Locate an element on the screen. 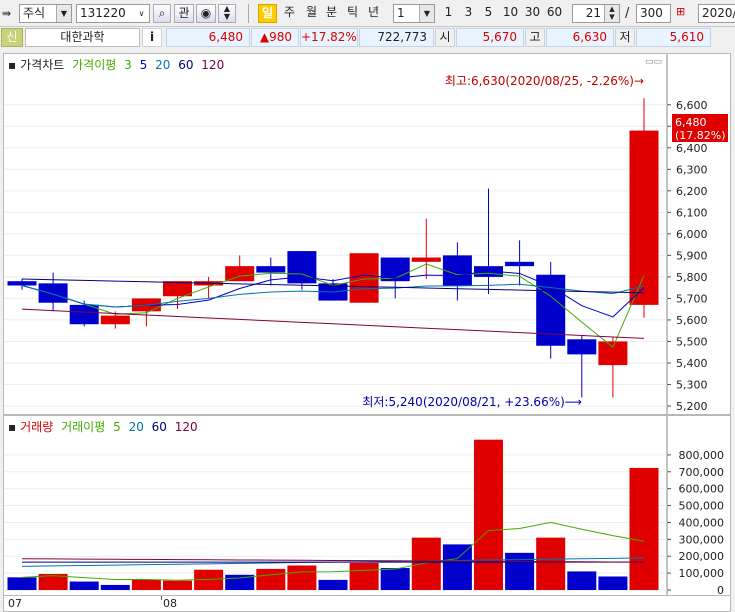 The width and height of the screenshot is (735, 612). page-current-input: 21 ▲ ▼ is located at coordinates (596, 13).